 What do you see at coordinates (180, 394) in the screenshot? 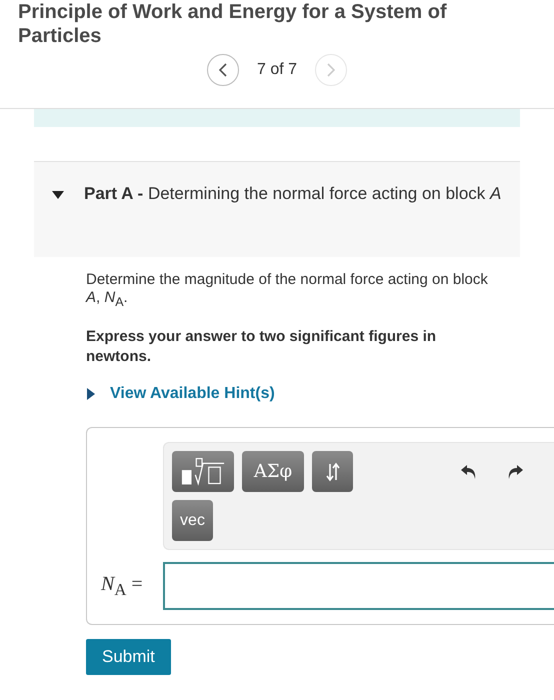
I see `hint-link: View Available Hint(s)` at bounding box center [180, 394].